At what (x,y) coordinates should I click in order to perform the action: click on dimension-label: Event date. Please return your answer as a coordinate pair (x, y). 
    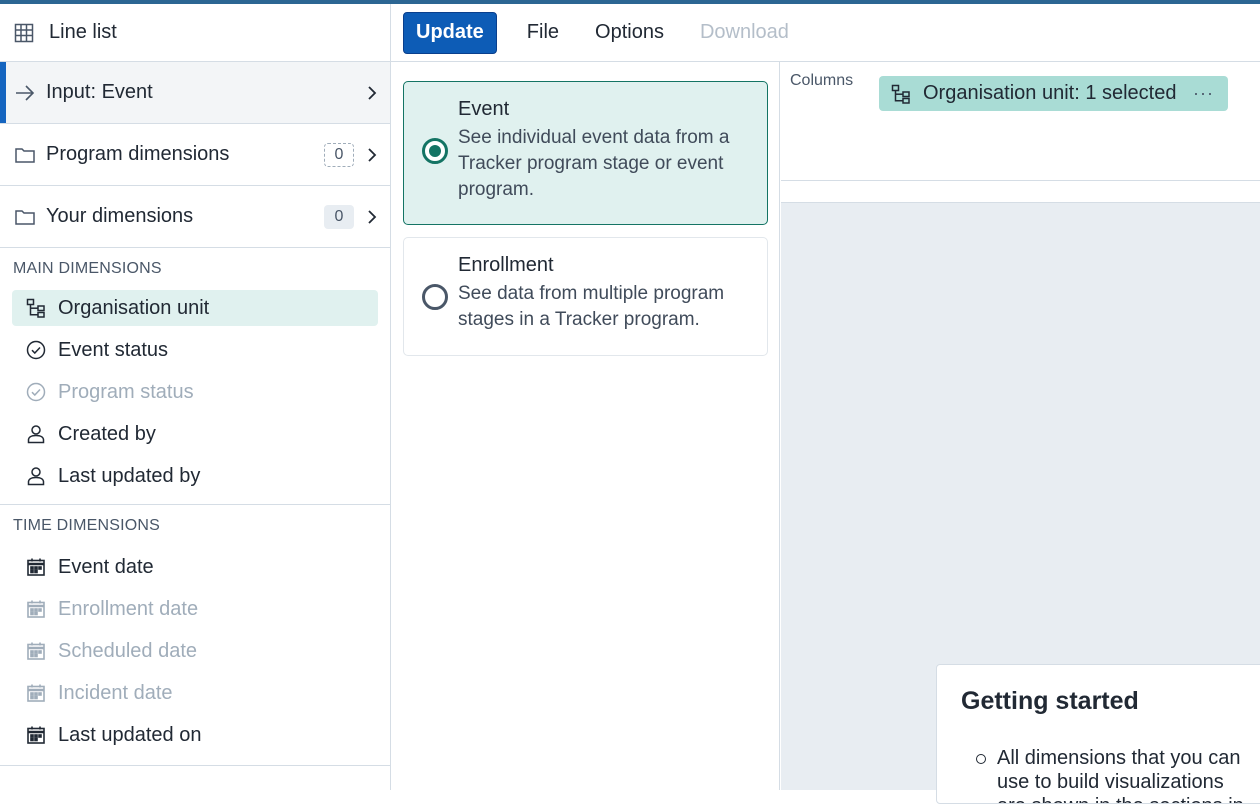
    Looking at the image, I should click on (106, 566).